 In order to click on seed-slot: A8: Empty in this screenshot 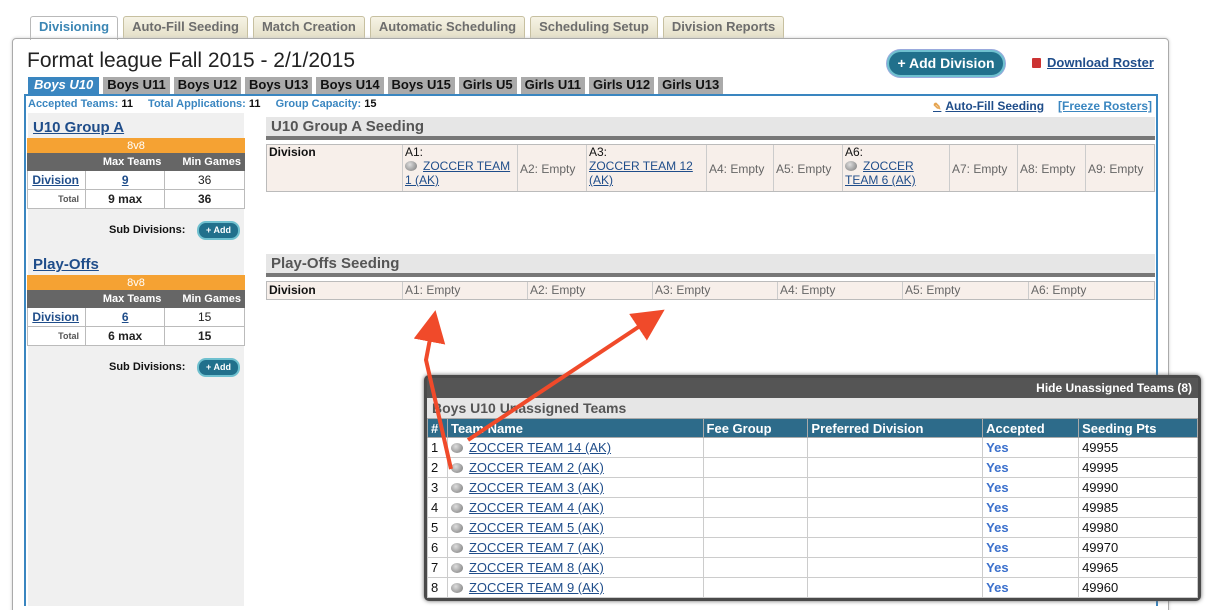, I will do `click(1052, 168)`.